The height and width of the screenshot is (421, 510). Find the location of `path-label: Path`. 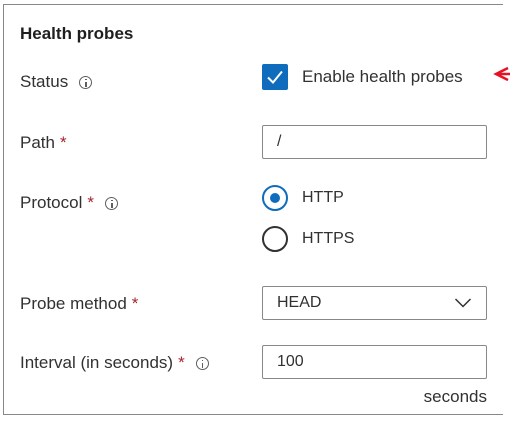

path-label: Path is located at coordinates (37, 142).